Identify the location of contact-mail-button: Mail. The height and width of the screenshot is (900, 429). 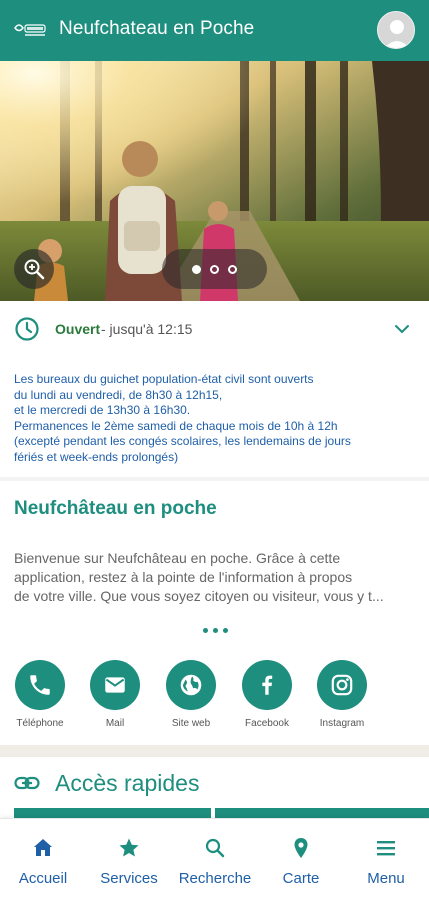
(115, 700).